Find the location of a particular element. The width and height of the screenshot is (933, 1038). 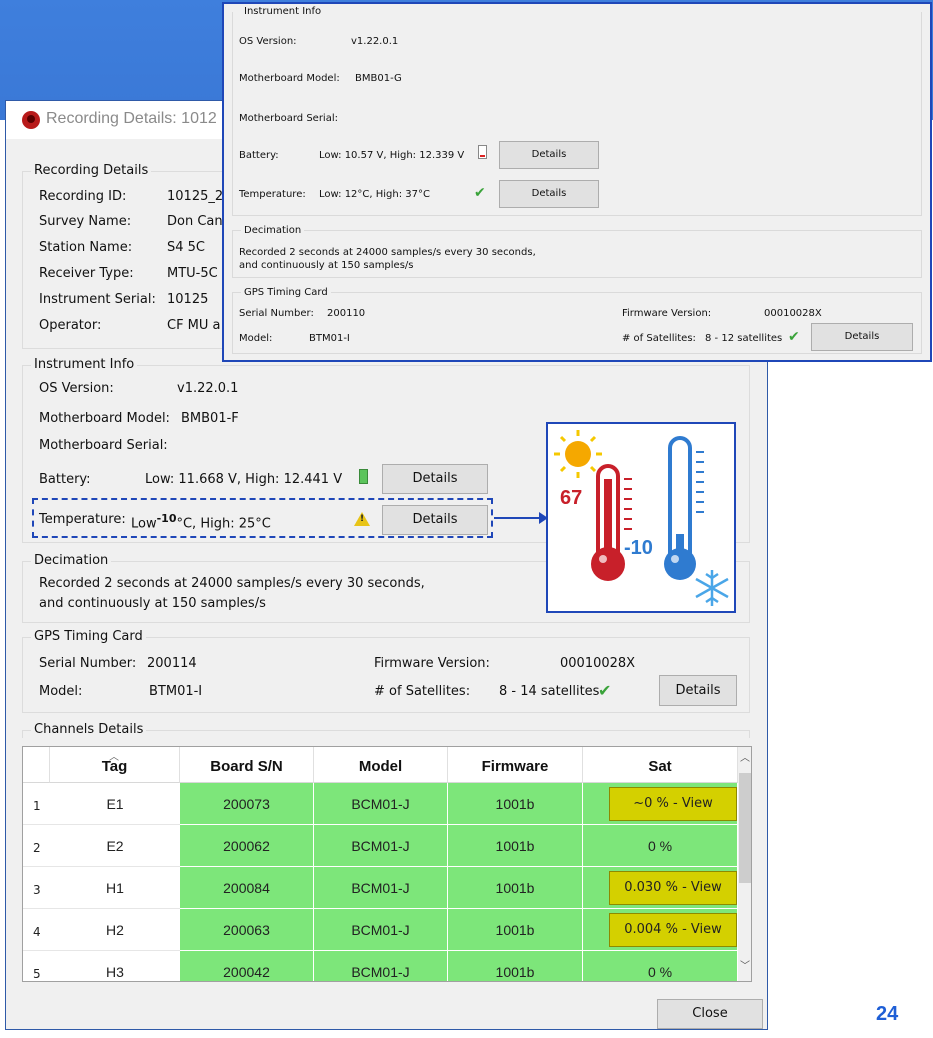

motherboard-serial-label: Motherboard Serial: is located at coordinates (103, 445).